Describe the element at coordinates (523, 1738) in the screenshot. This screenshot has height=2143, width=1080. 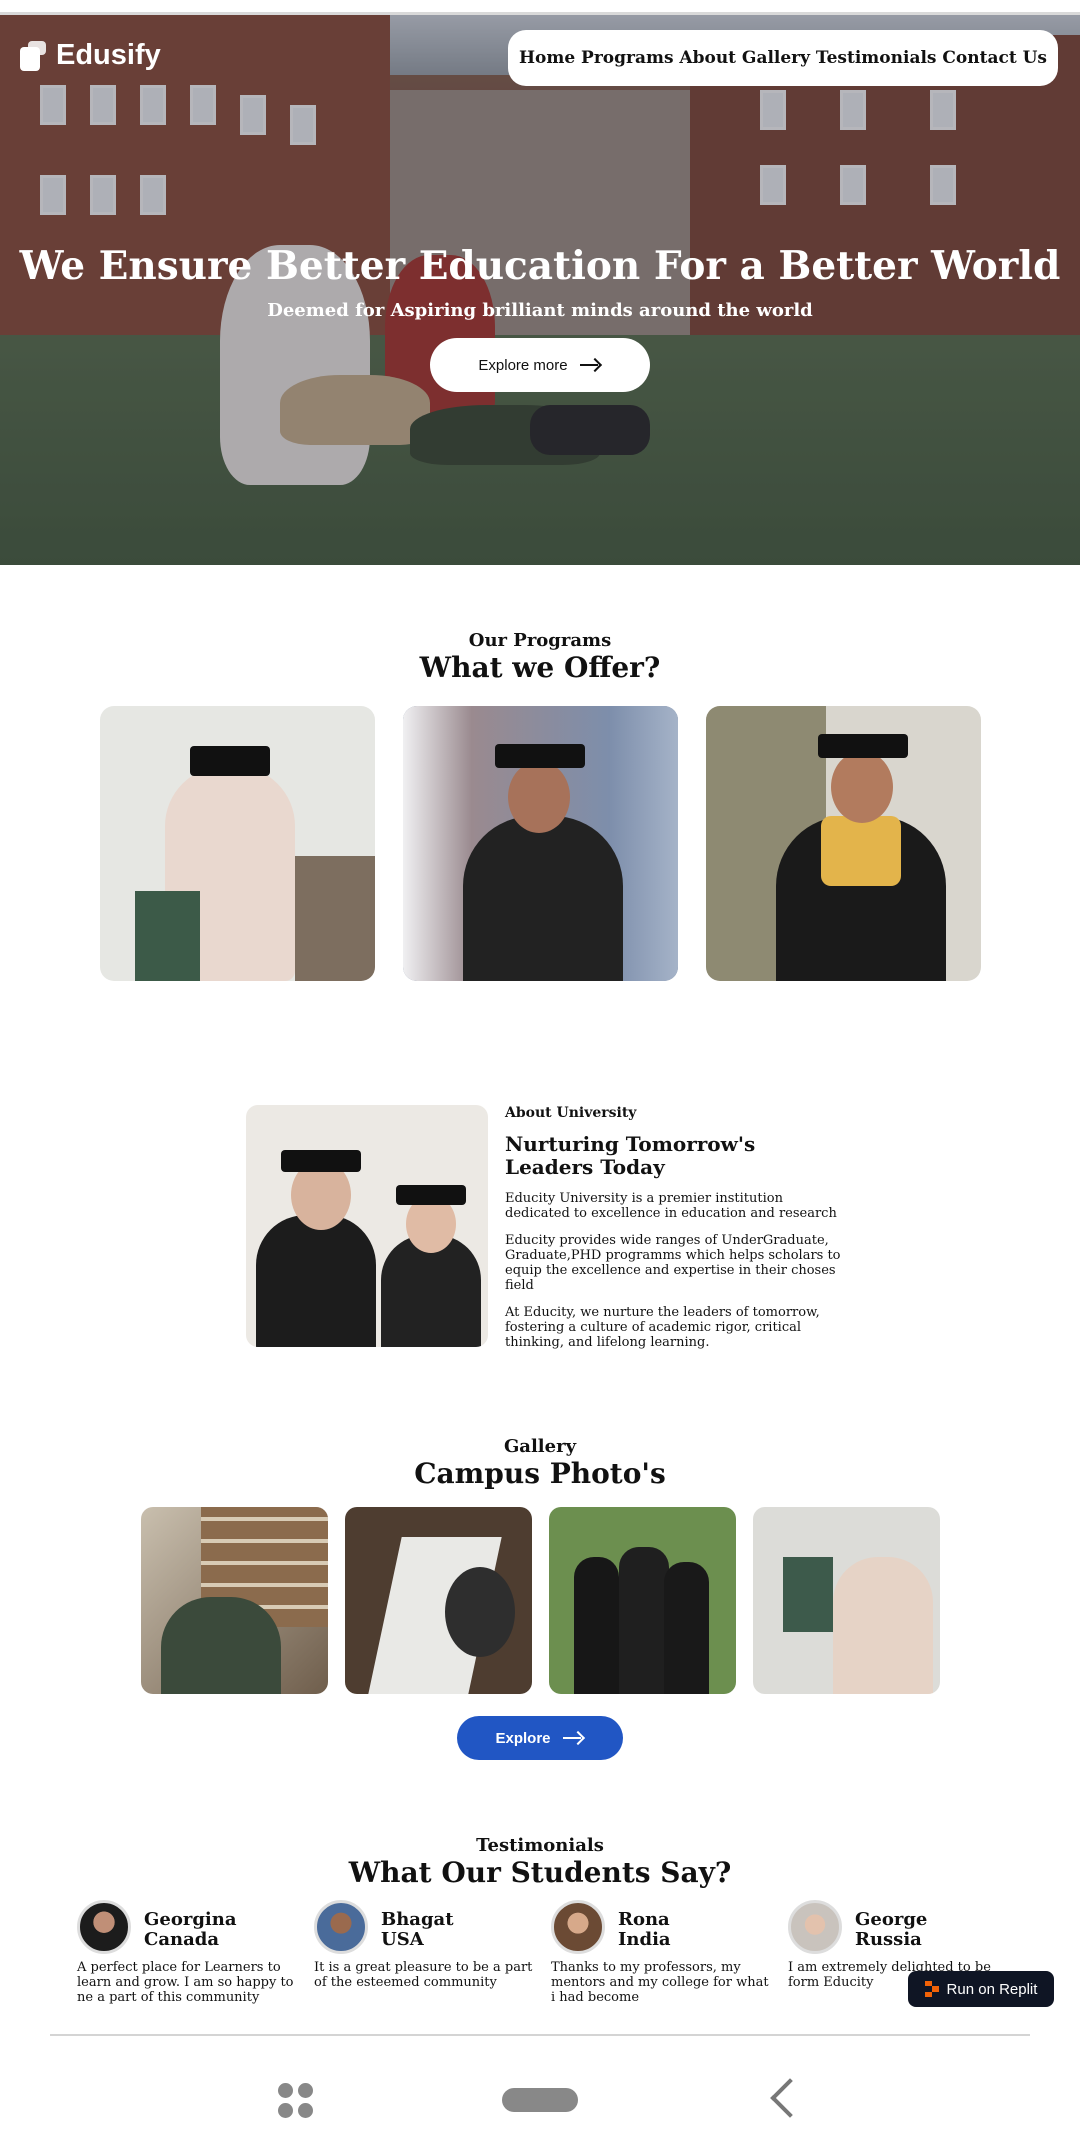
I see `gallery-explore-label: Explore` at that location.